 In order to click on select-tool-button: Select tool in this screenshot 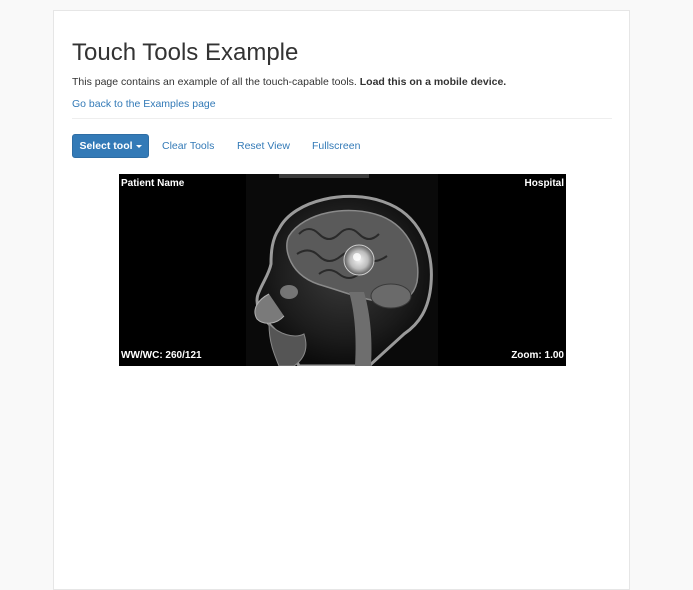, I will do `click(110, 146)`.